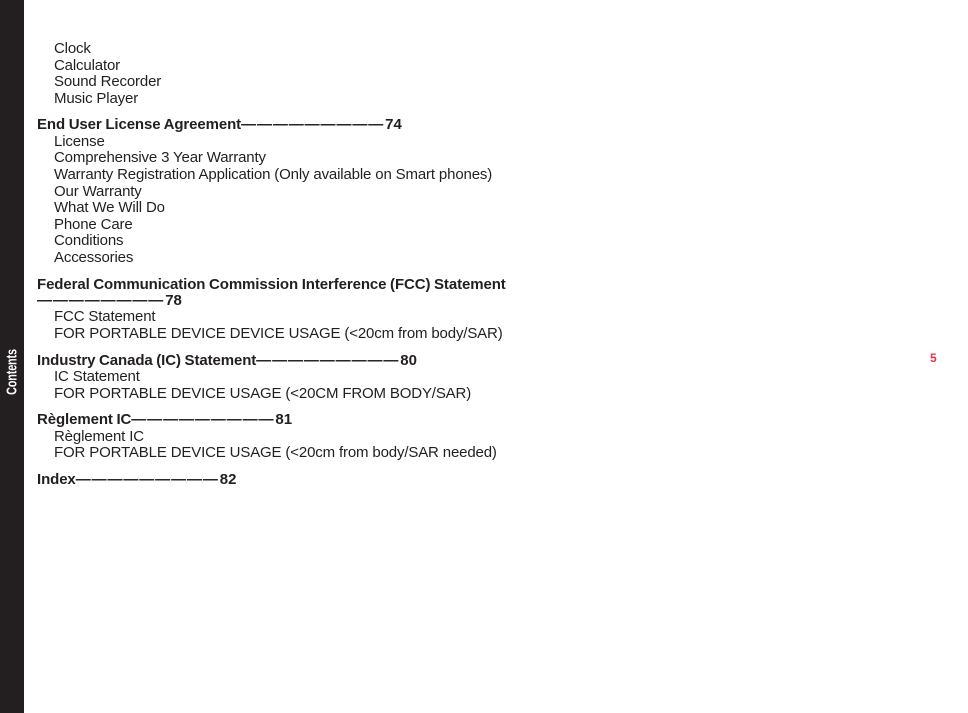 Image resolution: width=968 pixels, height=713 pixels. Describe the element at coordinates (173, 300) in the screenshot. I see `toc-heading-page: 78` at that location.